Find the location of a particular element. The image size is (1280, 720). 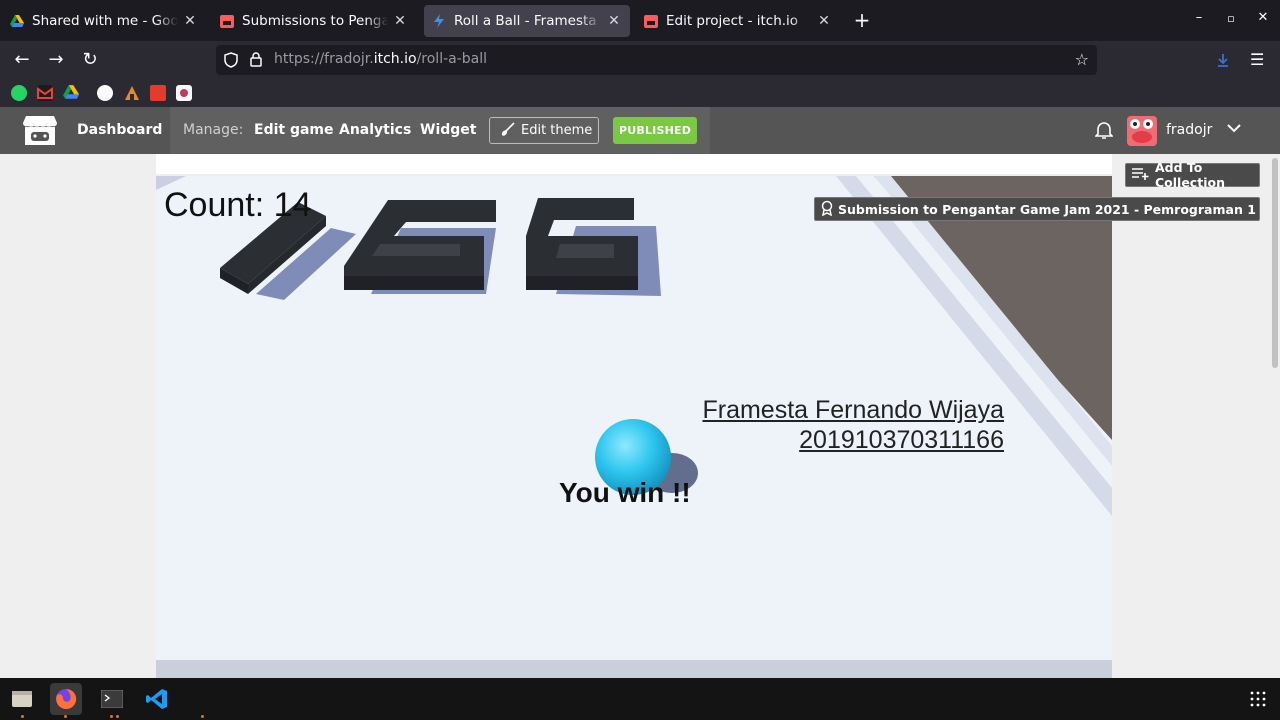

playlist-add-icon is located at coordinates (1141, 175).